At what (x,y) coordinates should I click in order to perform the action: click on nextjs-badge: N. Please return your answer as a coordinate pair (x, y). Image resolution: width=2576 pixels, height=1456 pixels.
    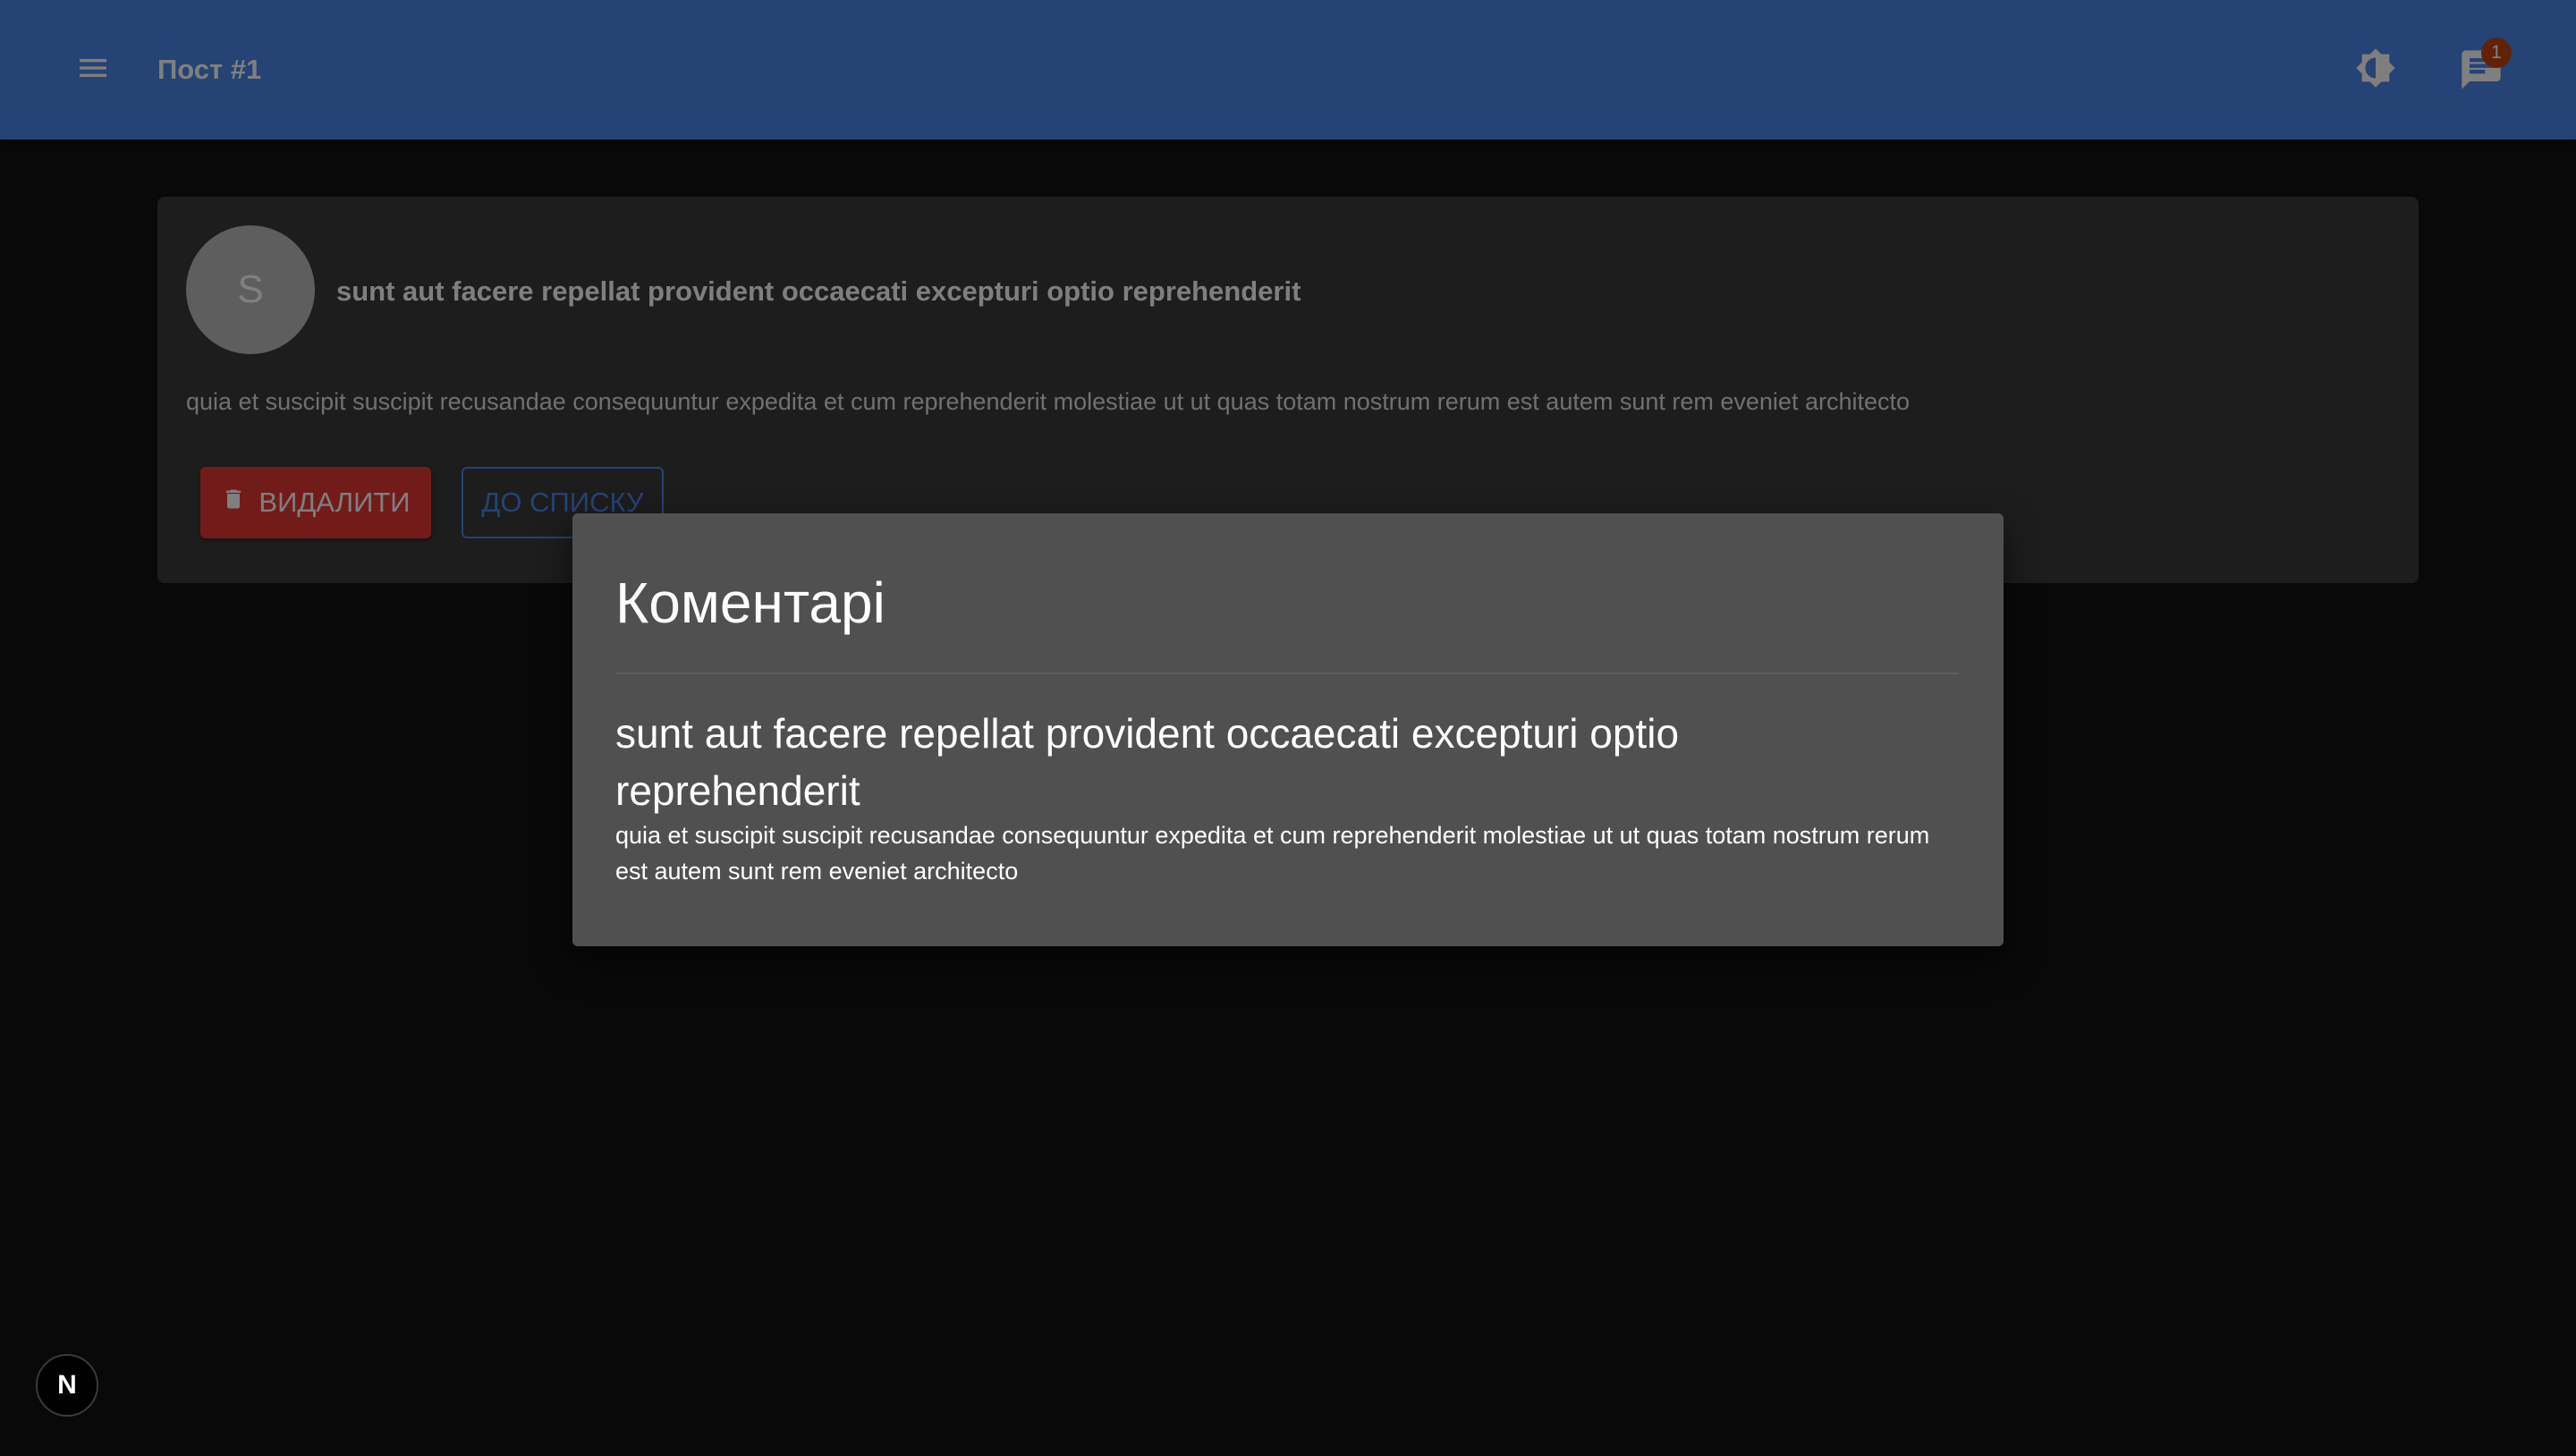
    Looking at the image, I should click on (67, 1385).